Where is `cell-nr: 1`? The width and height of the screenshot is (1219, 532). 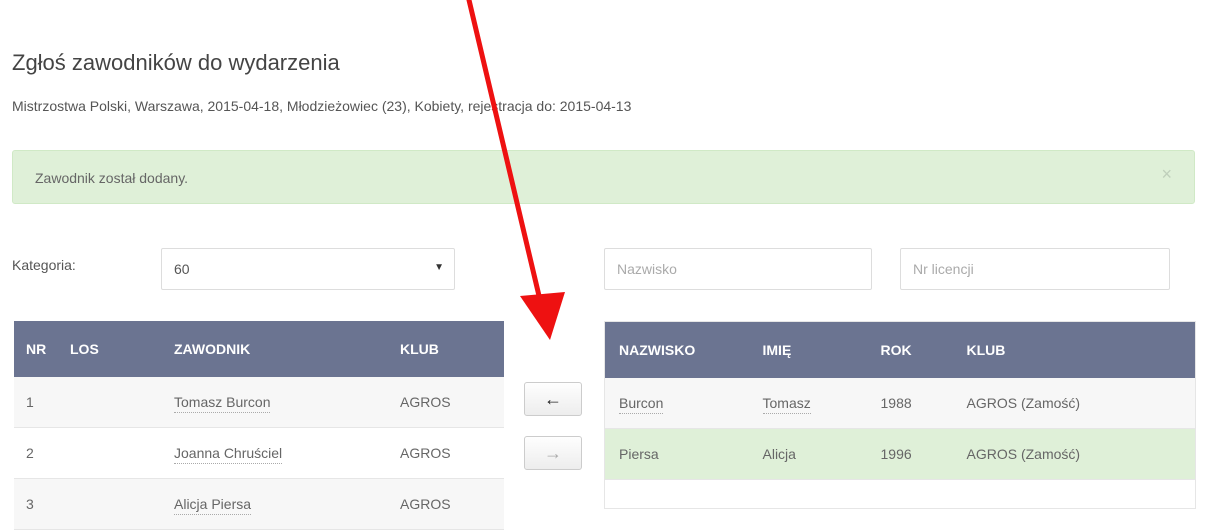 cell-nr: 1 is located at coordinates (42, 402).